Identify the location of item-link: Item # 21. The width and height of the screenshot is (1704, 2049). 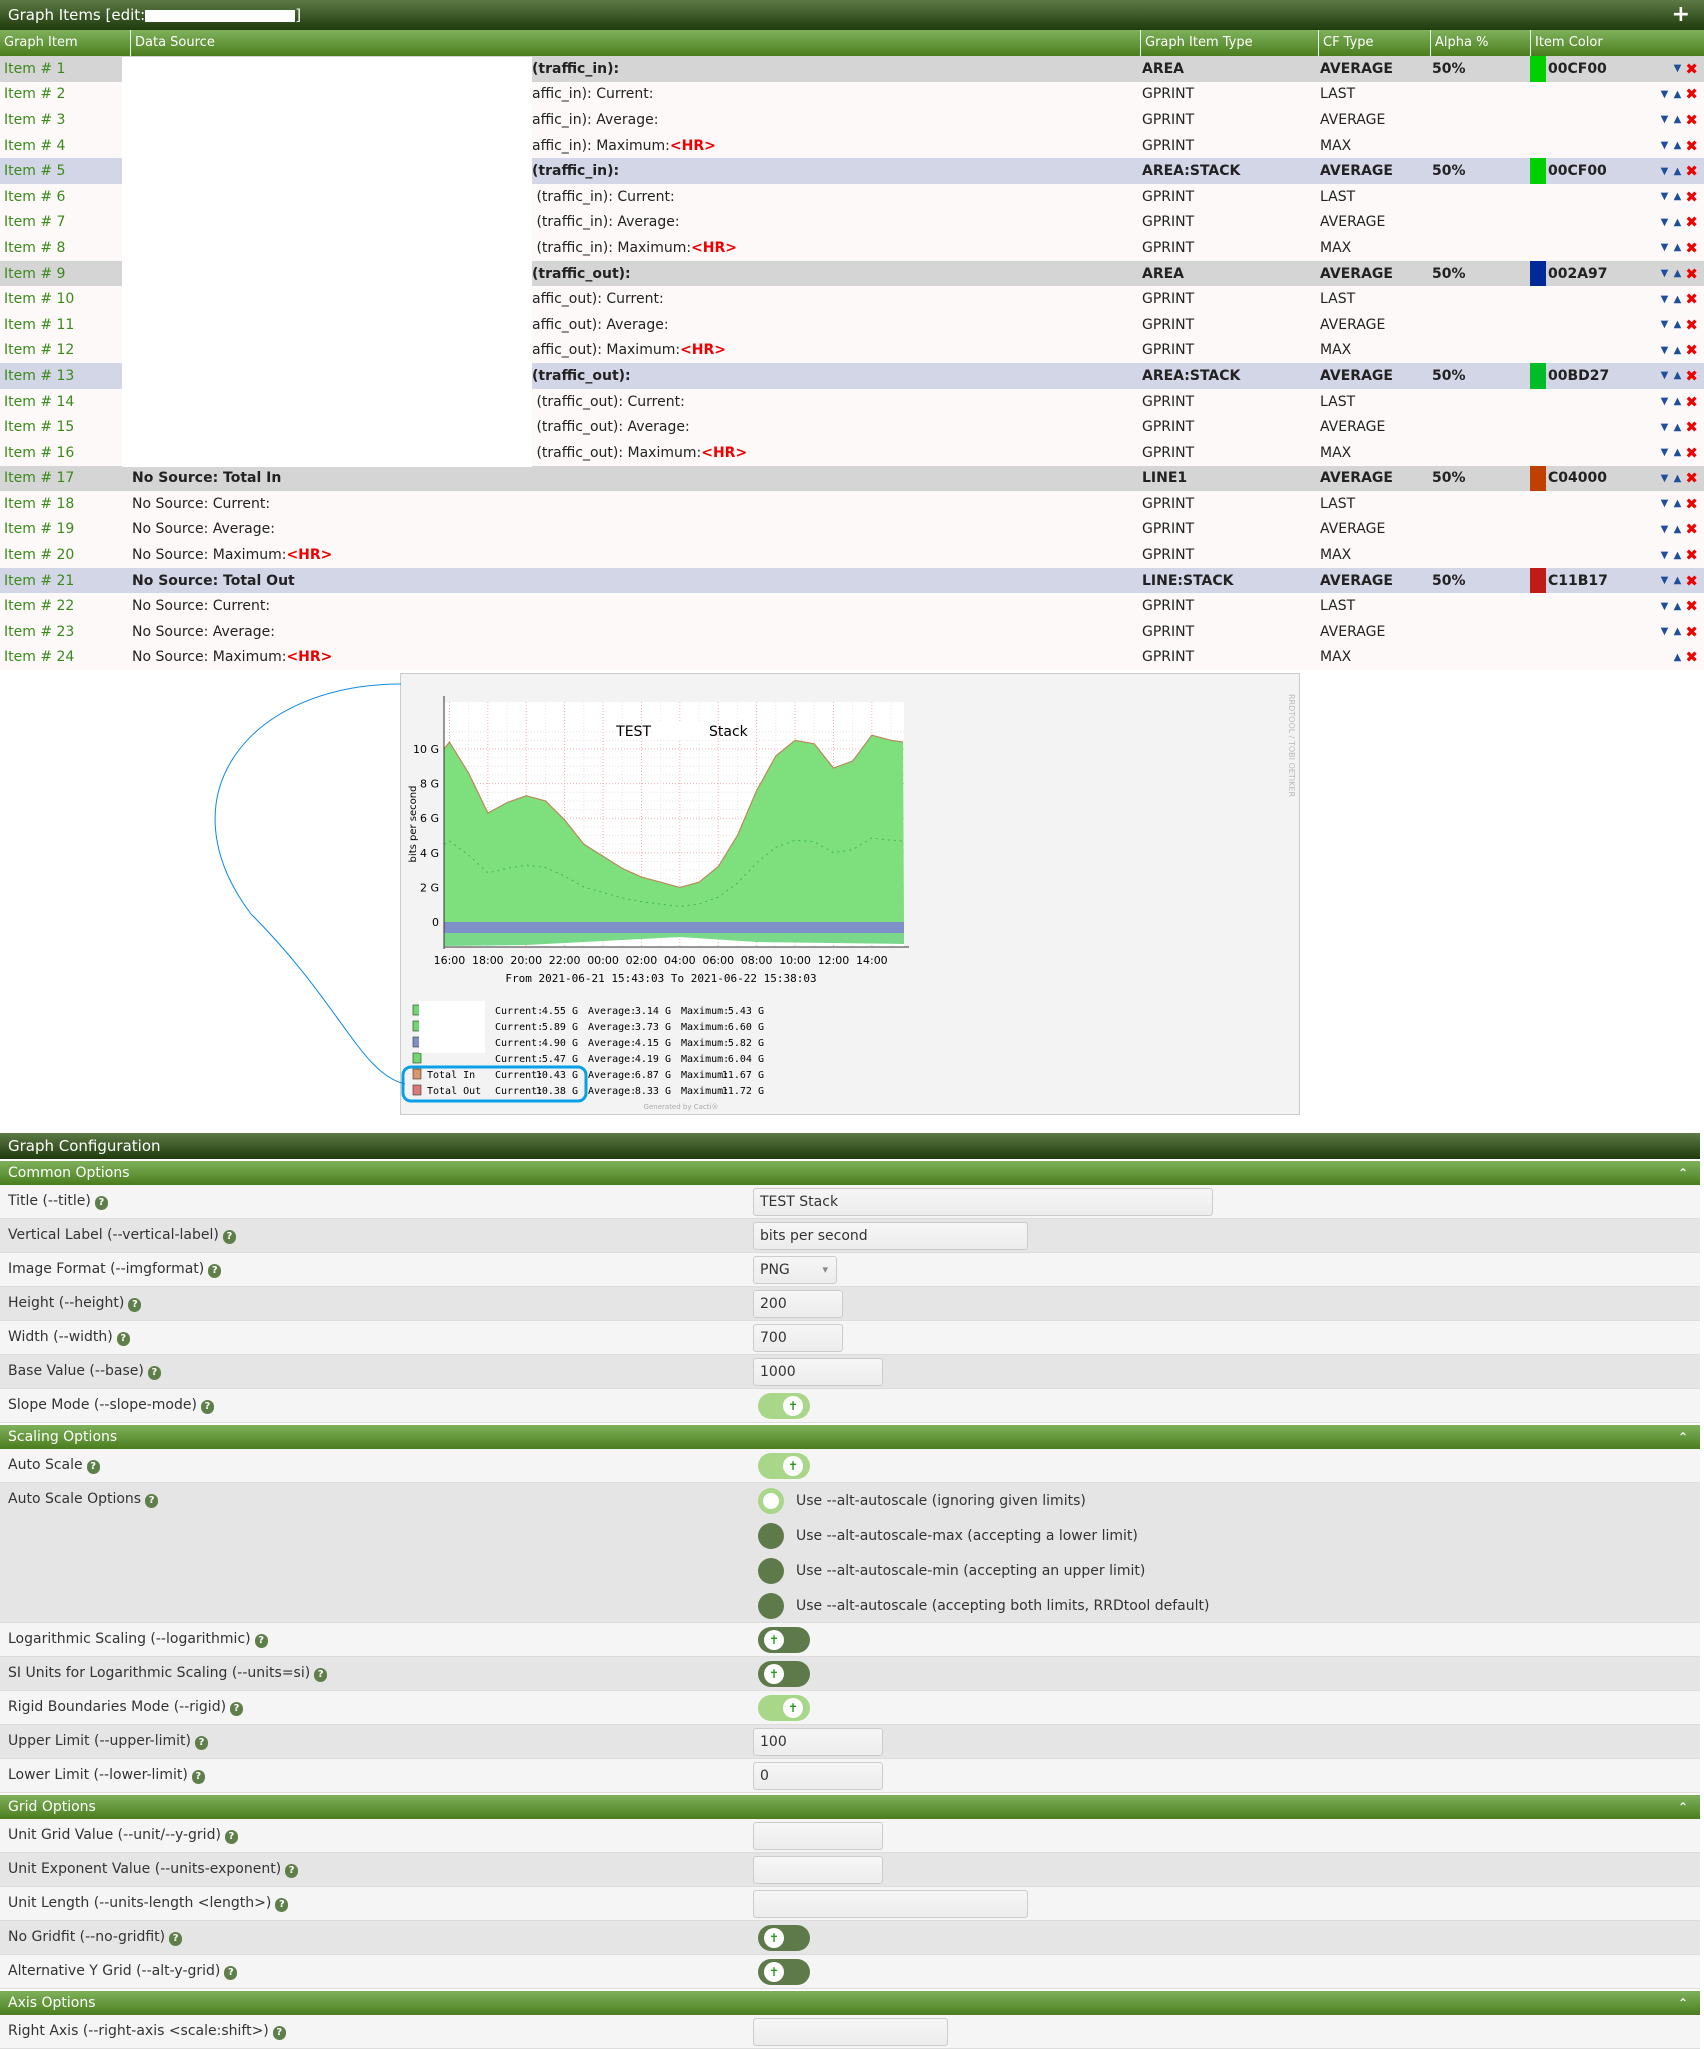
(65, 581).